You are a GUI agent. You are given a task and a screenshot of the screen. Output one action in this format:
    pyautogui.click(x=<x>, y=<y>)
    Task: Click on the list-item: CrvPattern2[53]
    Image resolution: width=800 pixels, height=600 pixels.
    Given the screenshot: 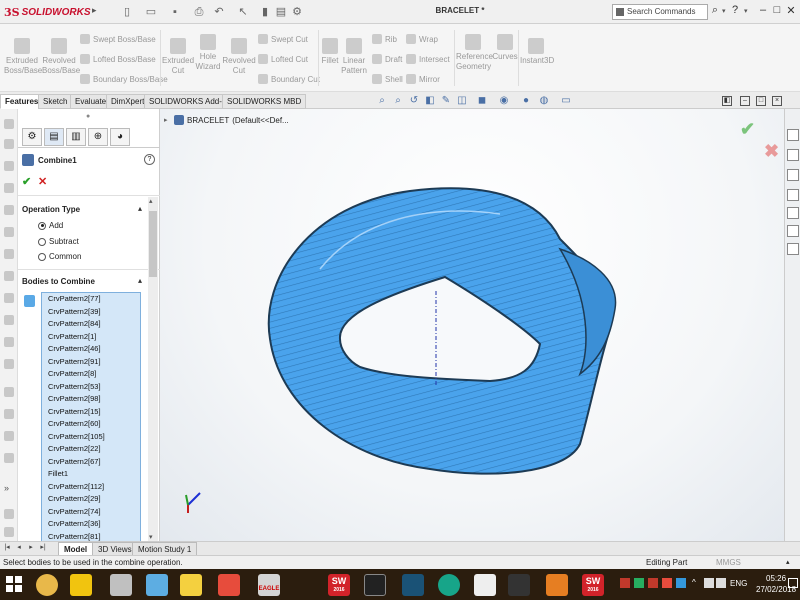 What is the action you would take?
    pyautogui.click(x=91, y=387)
    